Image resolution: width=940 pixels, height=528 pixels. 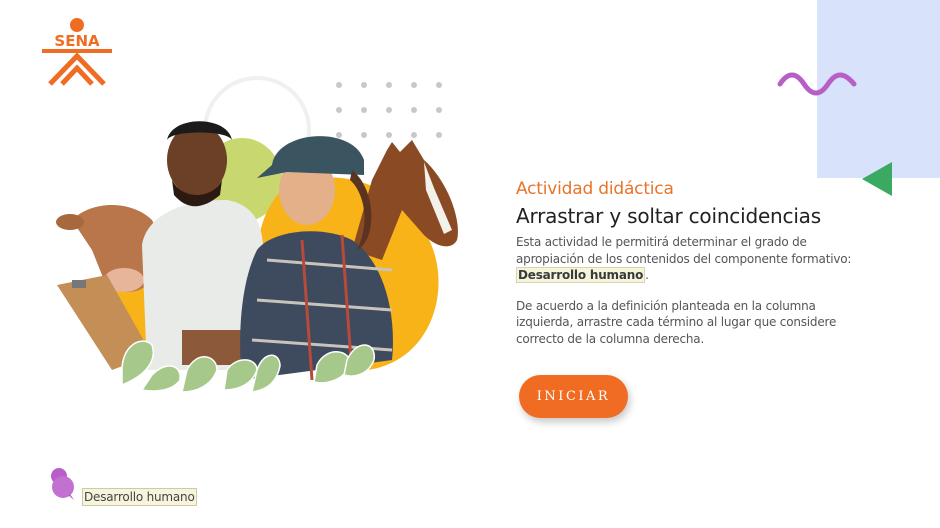 What do you see at coordinates (595, 189) in the screenshot?
I see `activity-label: Actividad didáctica` at bounding box center [595, 189].